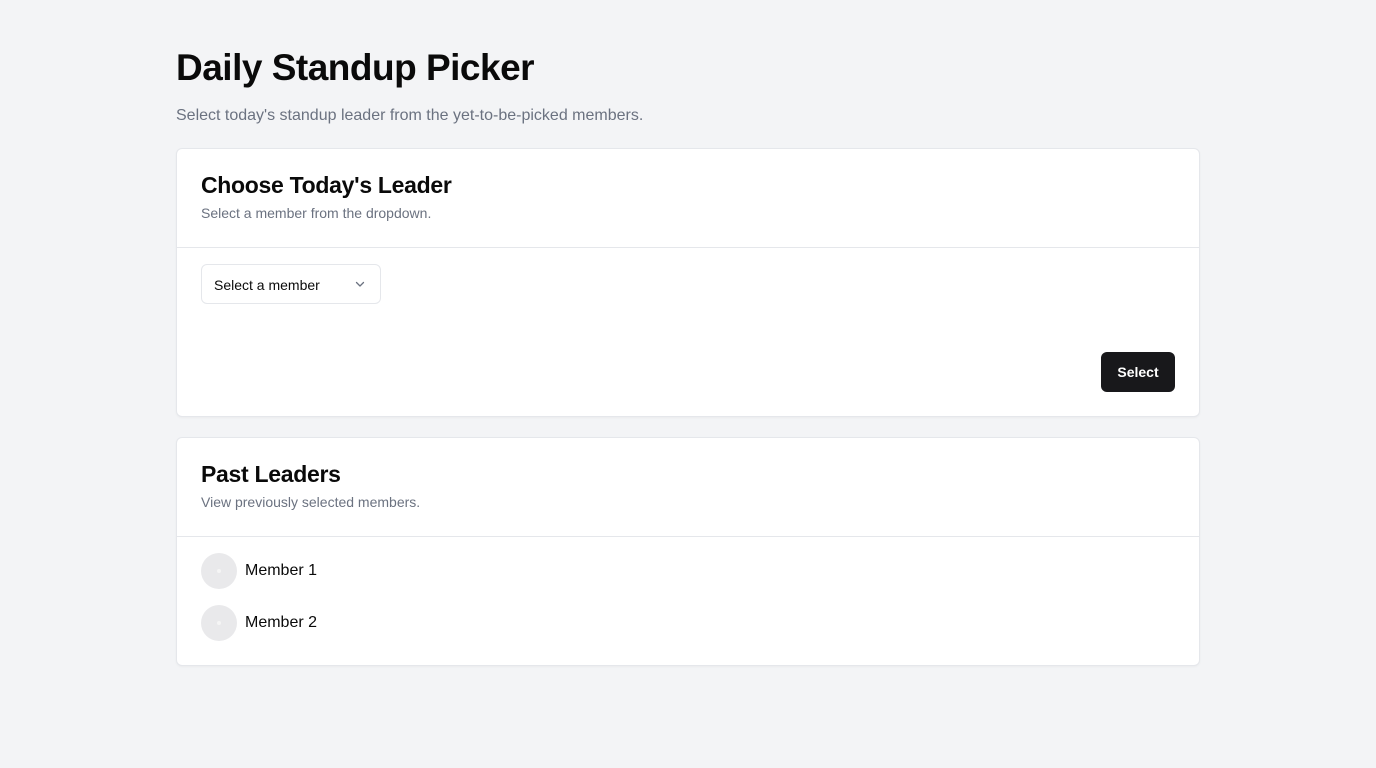 The width and height of the screenshot is (1376, 768). What do you see at coordinates (1138, 372) in the screenshot?
I see `select-button: Select` at bounding box center [1138, 372].